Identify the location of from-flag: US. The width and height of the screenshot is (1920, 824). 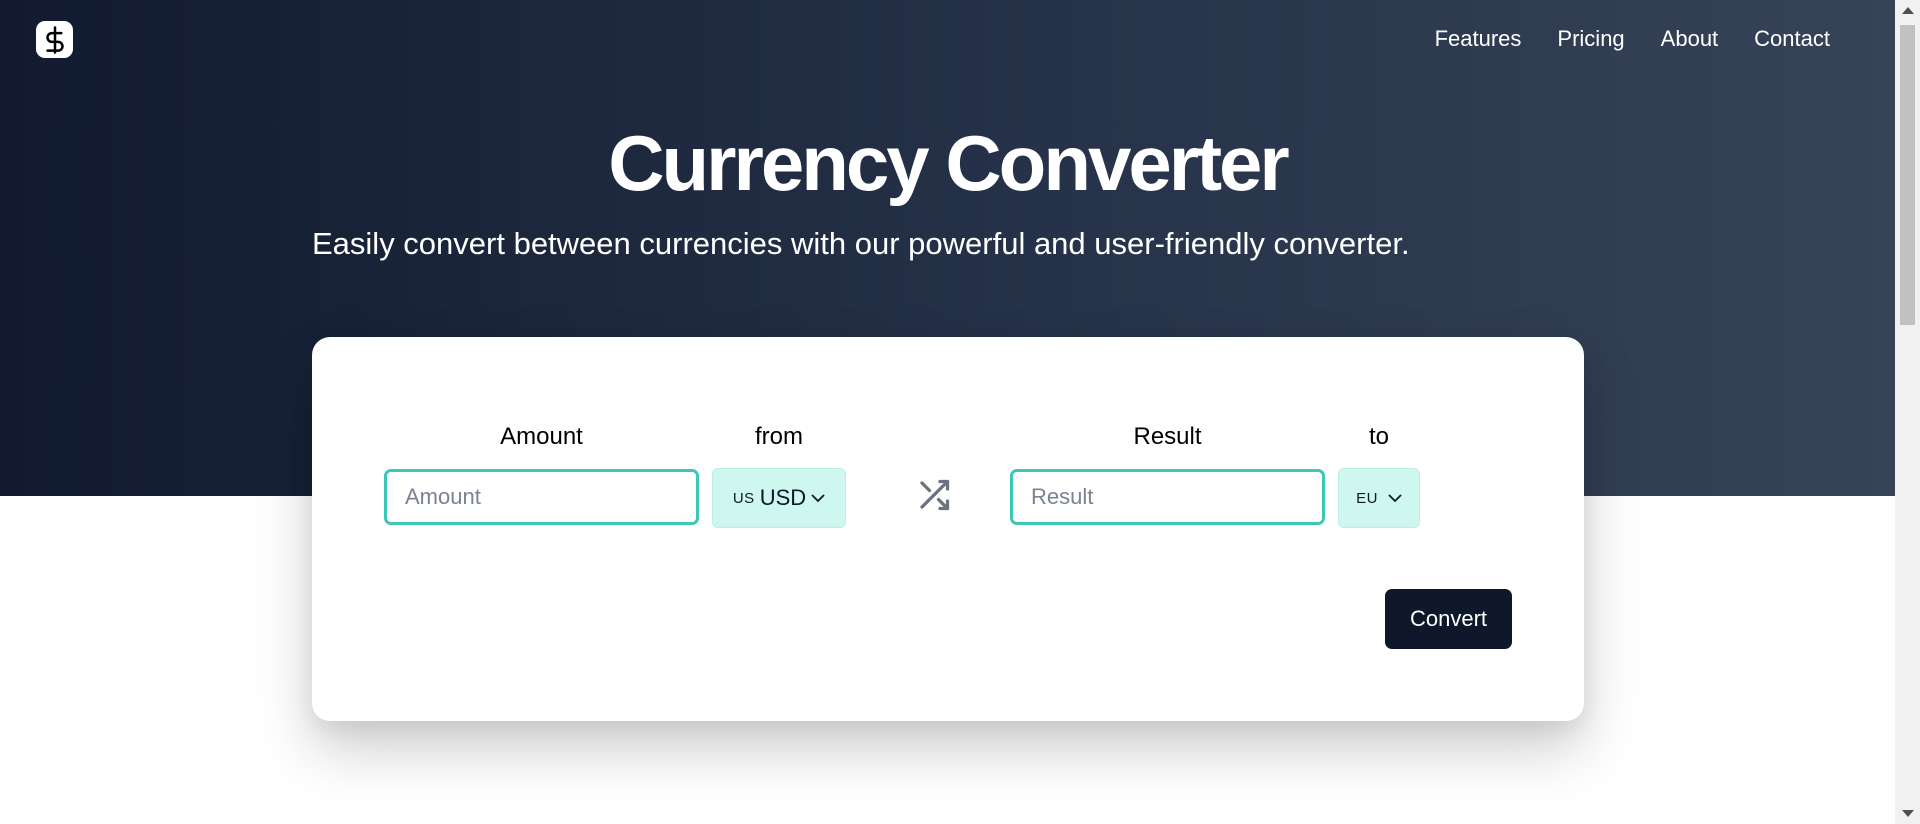
(743, 498).